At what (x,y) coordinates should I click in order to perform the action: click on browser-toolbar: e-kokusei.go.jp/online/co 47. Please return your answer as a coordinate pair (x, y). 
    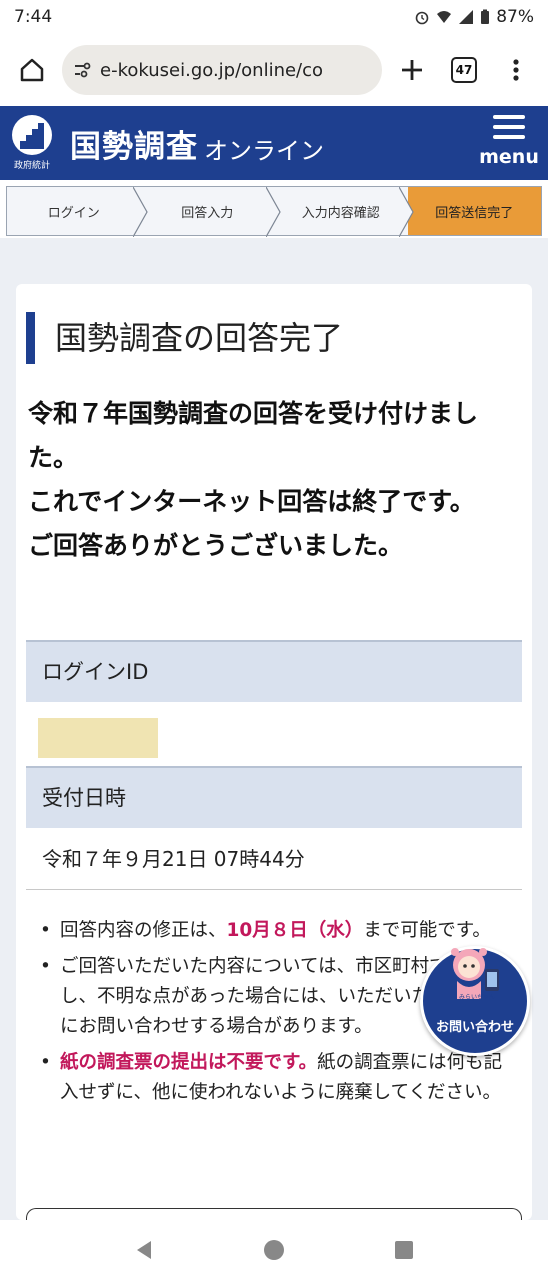
    Looking at the image, I should click on (274, 70).